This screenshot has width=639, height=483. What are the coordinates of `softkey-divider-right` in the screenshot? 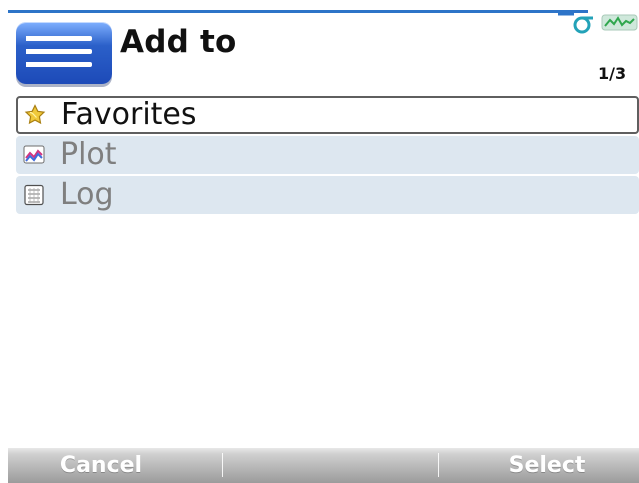 It's located at (438, 465).